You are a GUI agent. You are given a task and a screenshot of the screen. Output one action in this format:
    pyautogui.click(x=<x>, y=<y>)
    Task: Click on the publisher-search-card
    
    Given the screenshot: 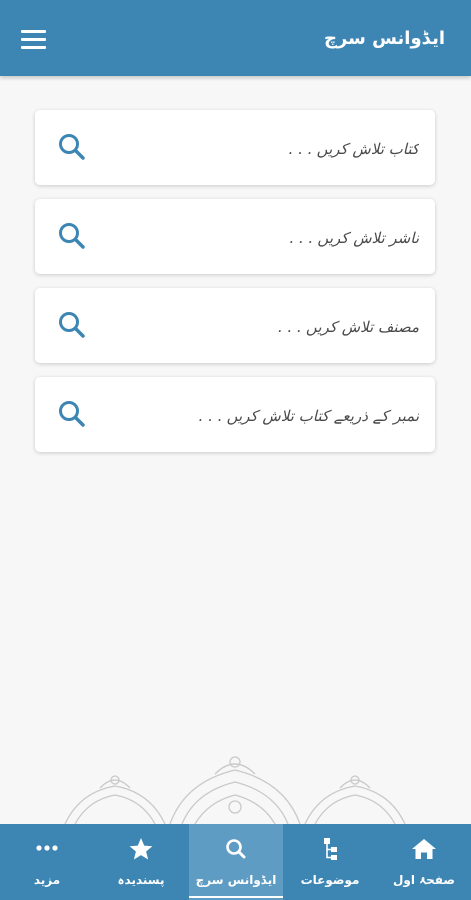 What is the action you would take?
    pyautogui.click(x=235, y=237)
    